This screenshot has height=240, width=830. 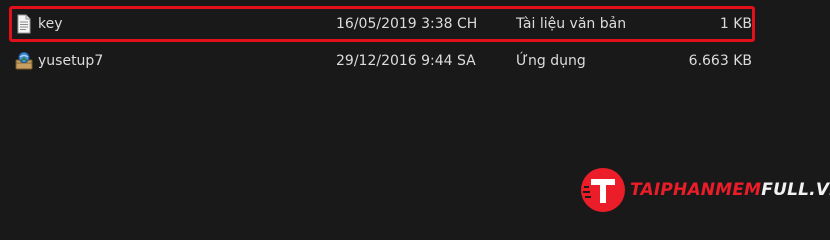 What do you see at coordinates (735, 24) in the screenshot?
I see `file-size: 1 KB` at bounding box center [735, 24].